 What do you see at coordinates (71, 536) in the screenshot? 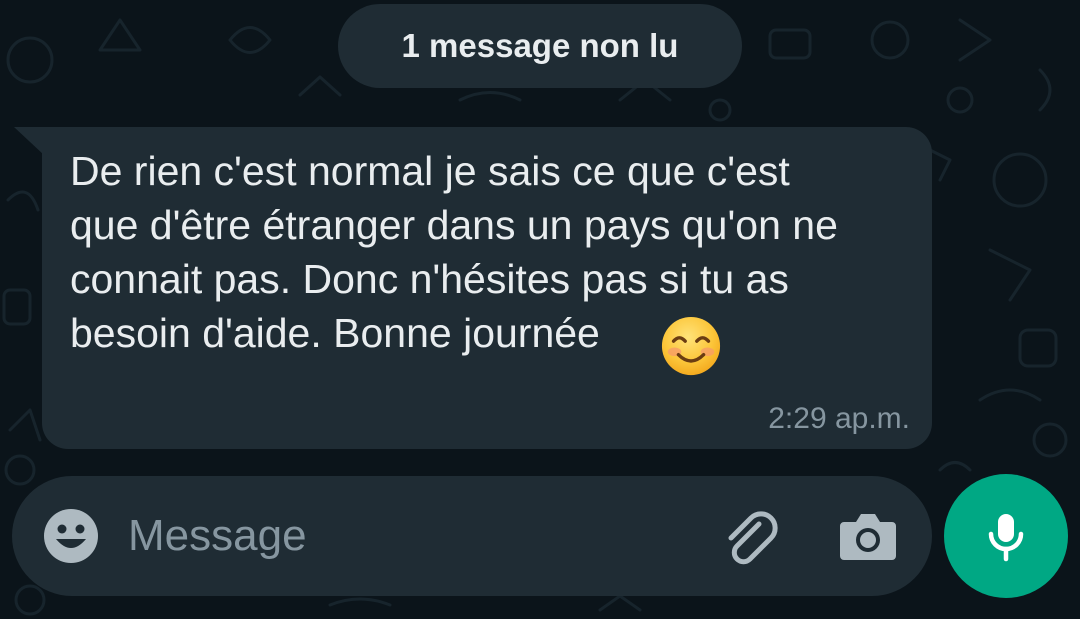
I see `emoji-icon` at bounding box center [71, 536].